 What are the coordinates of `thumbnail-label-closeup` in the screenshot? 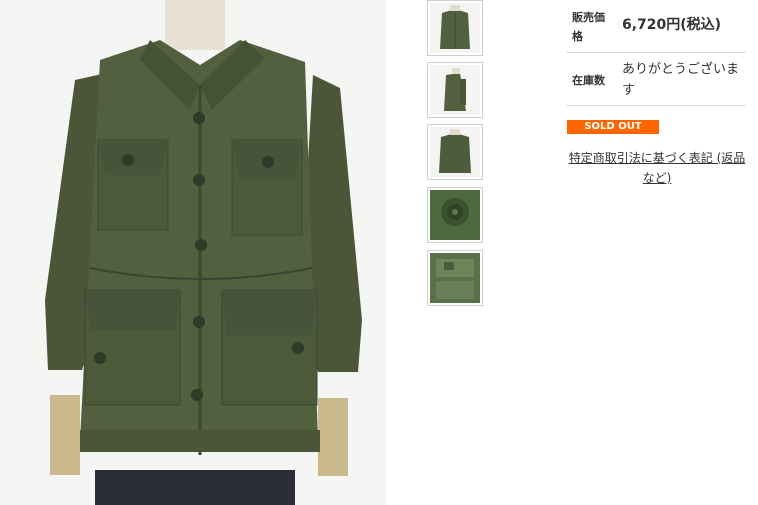 It's located at (455, 278).